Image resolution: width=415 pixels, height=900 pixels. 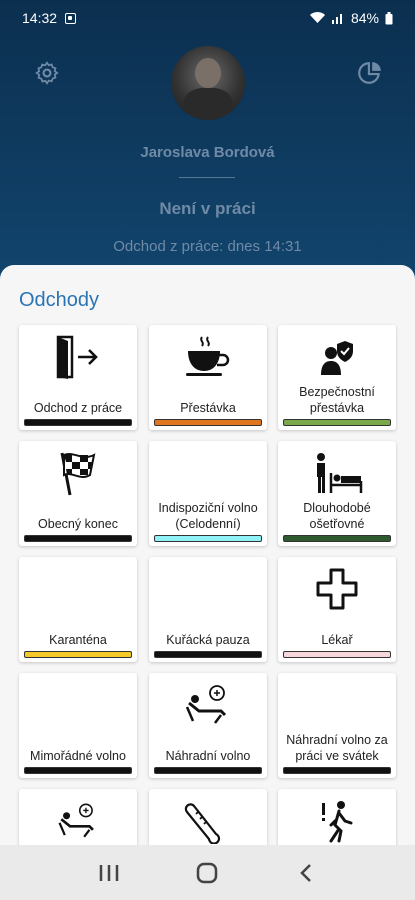 I want to click on notification-icon, so click(x=71, y=18).